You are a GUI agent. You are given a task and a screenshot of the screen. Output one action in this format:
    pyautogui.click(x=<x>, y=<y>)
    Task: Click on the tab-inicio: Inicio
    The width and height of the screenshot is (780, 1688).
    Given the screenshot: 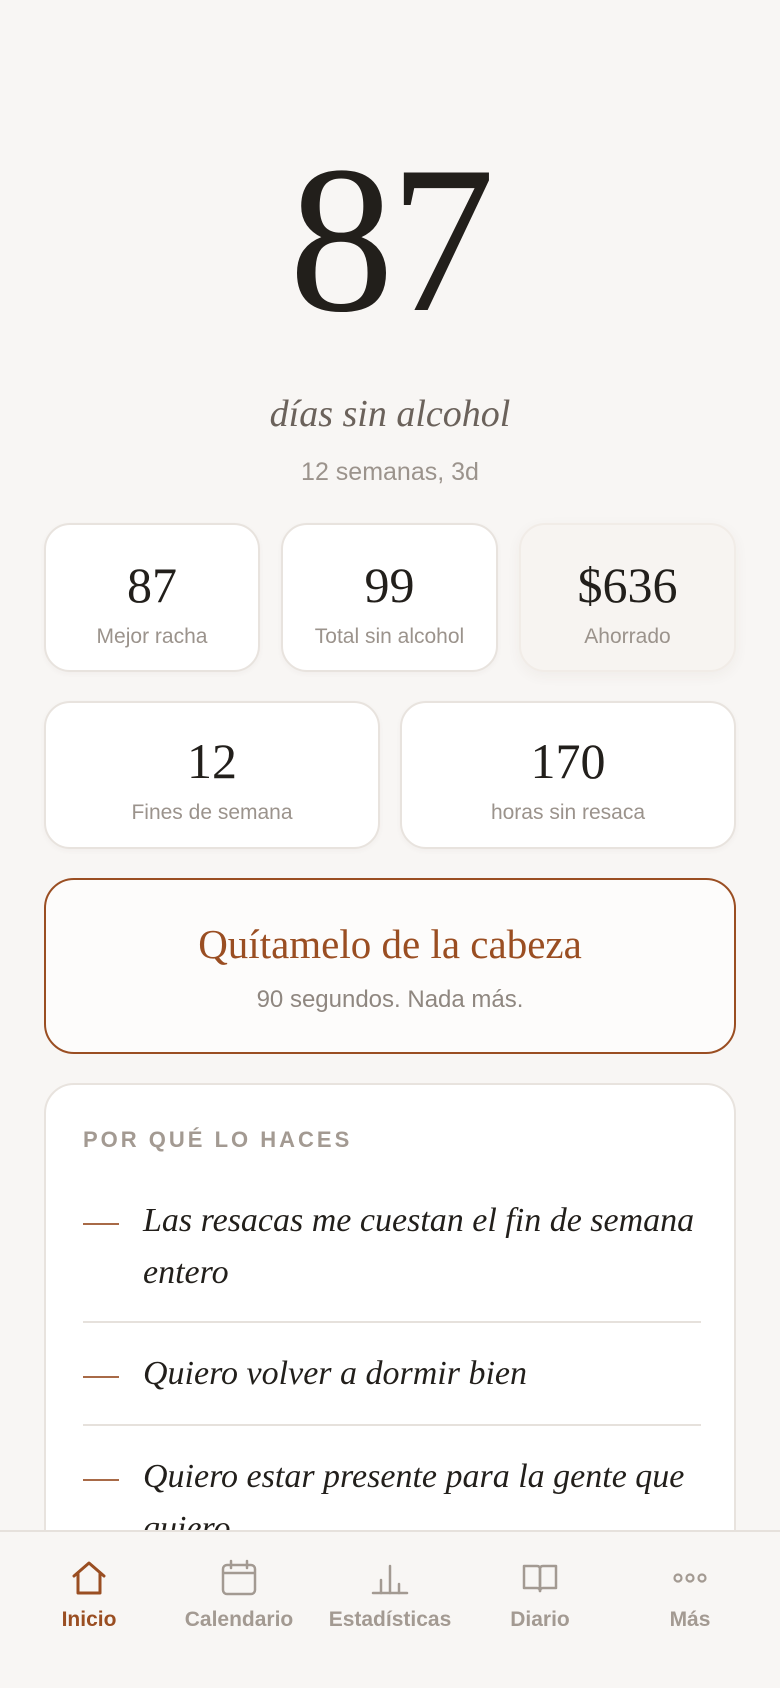 What is the action you would take?
    pyautogui.click(x=89, y=1595)
    